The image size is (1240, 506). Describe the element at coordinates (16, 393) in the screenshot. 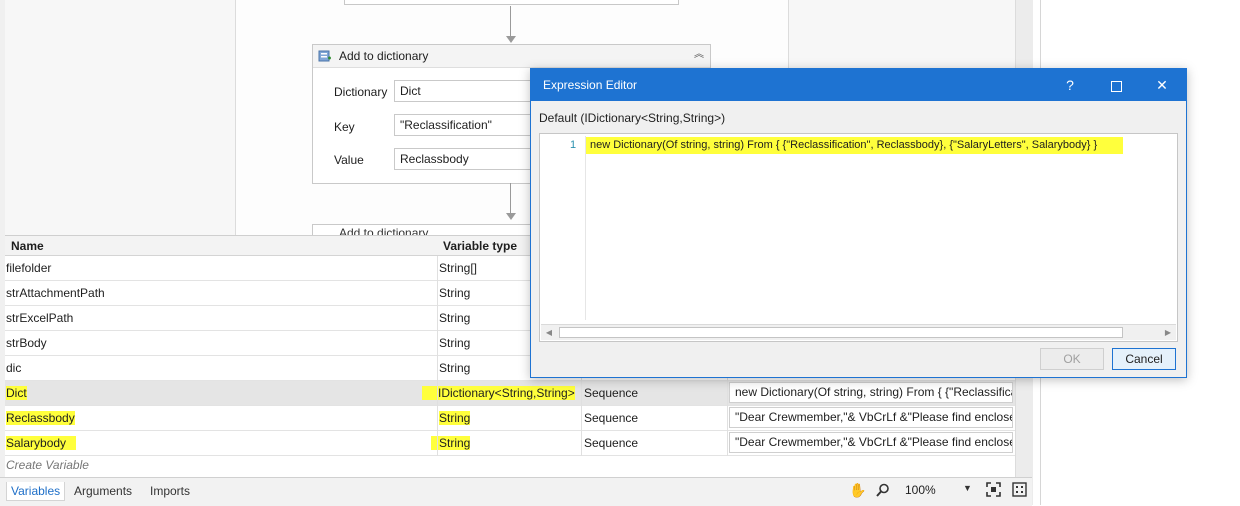

I see `highlighted-name: Dict` at that location.